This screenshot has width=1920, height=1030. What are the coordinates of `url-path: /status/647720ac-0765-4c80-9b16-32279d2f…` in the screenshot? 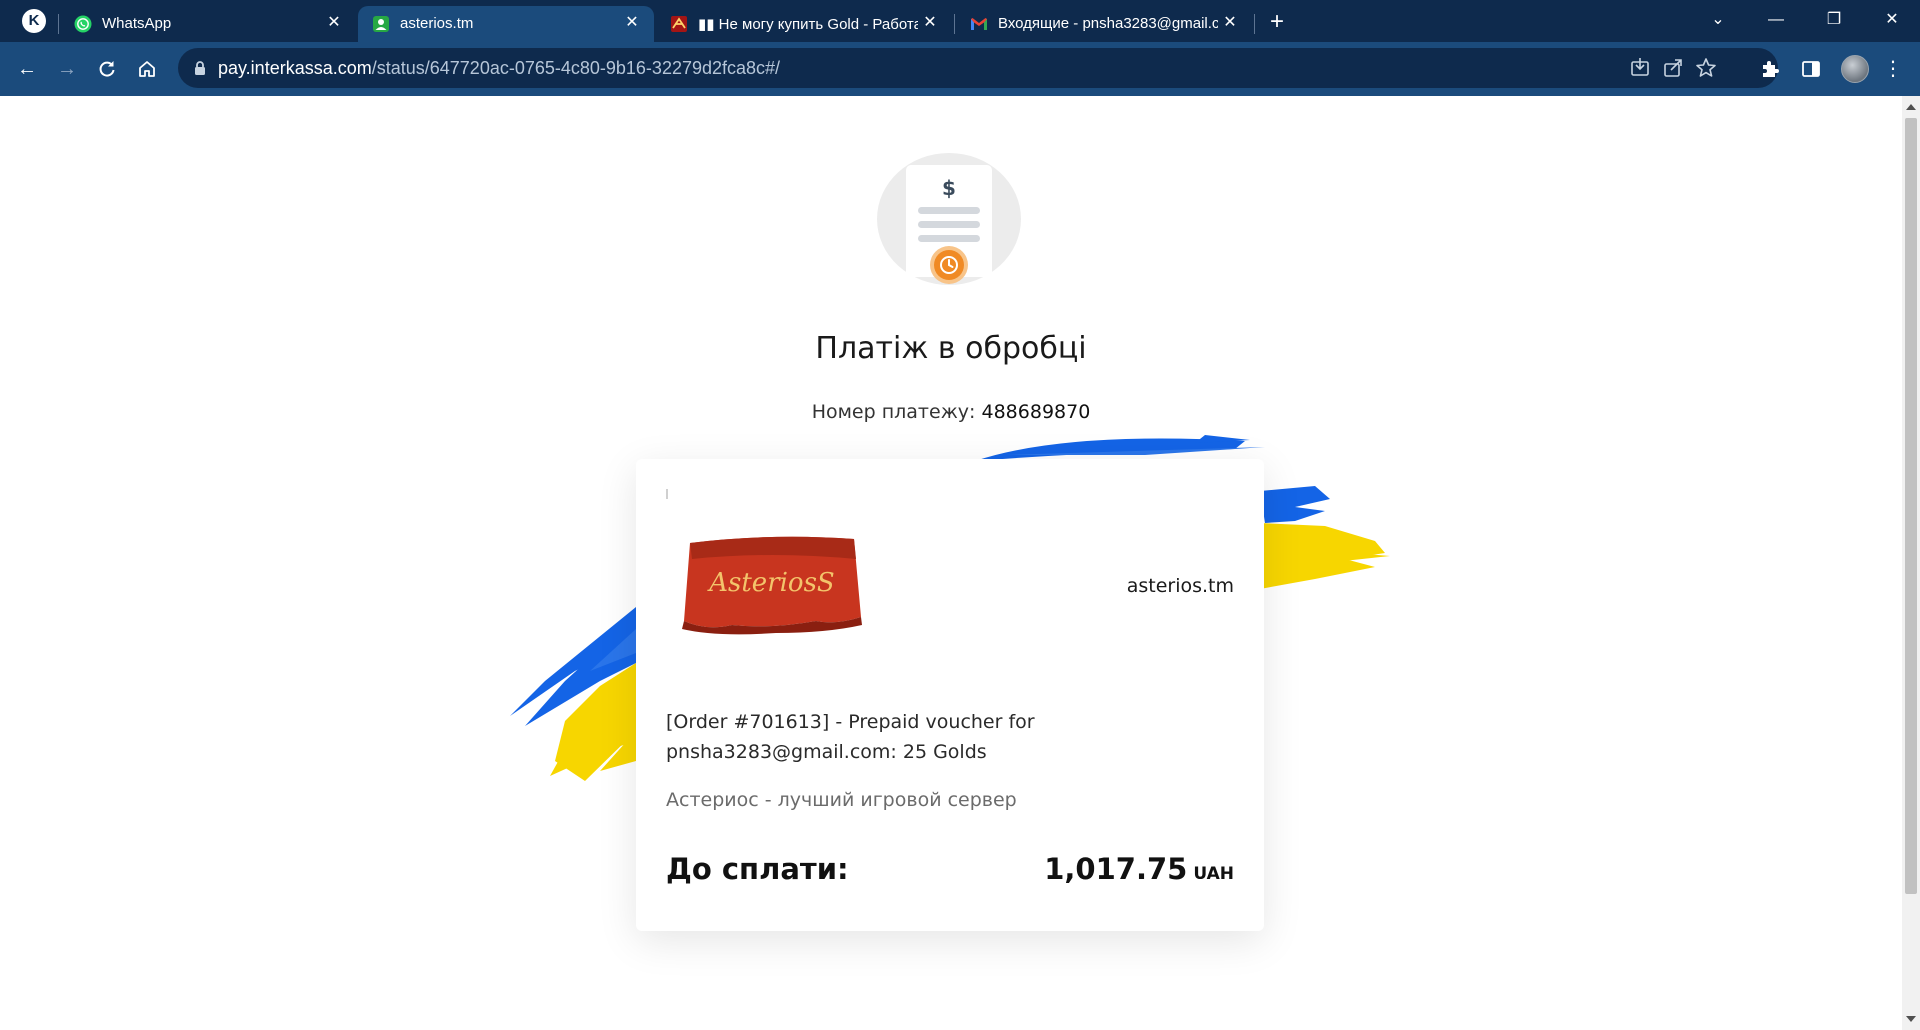 It's located at (576, 68).